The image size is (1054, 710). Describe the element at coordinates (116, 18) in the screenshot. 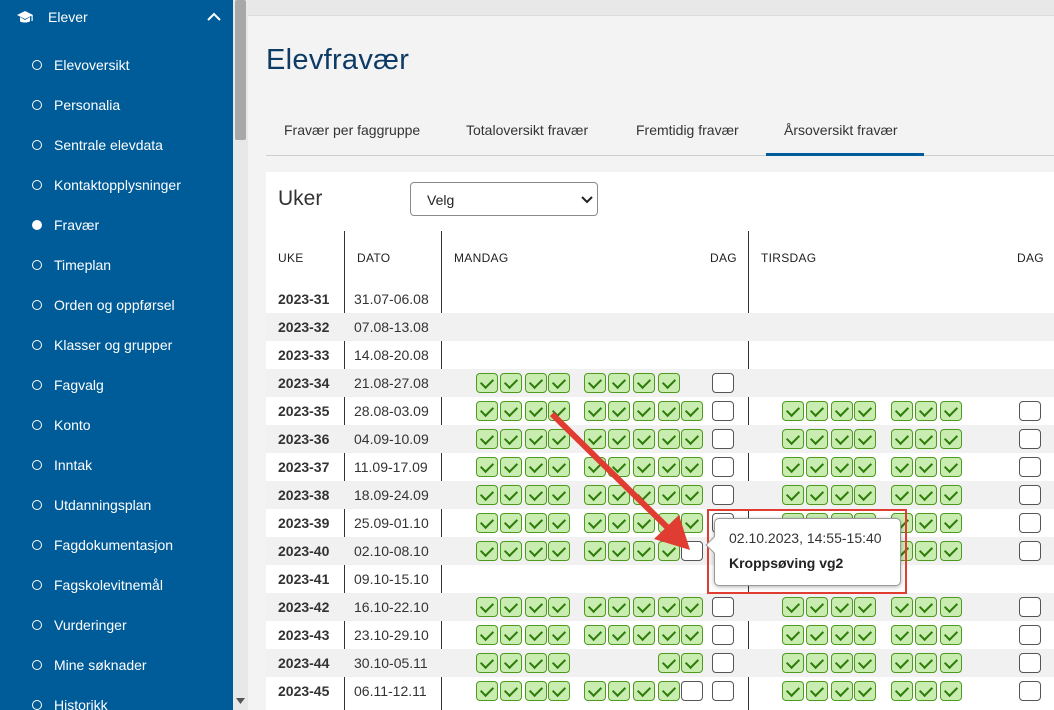

I see `sidebar-section-elever: Elever` at that location.